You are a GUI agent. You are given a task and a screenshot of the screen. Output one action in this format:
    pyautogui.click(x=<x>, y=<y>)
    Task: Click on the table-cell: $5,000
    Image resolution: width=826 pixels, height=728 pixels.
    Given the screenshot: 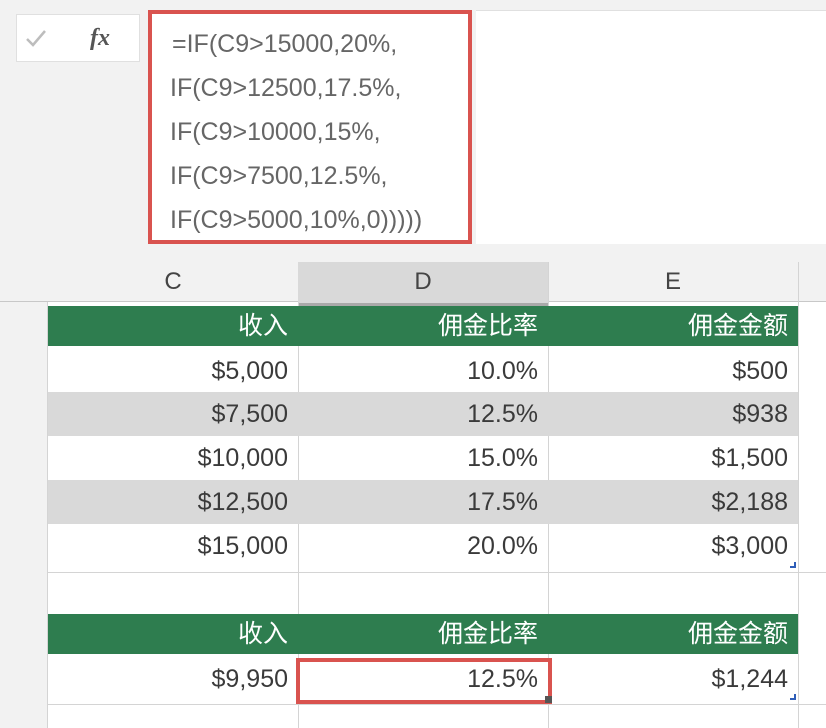 What is the action you would take?
    pyautogui.click(x=173, y=371)
    